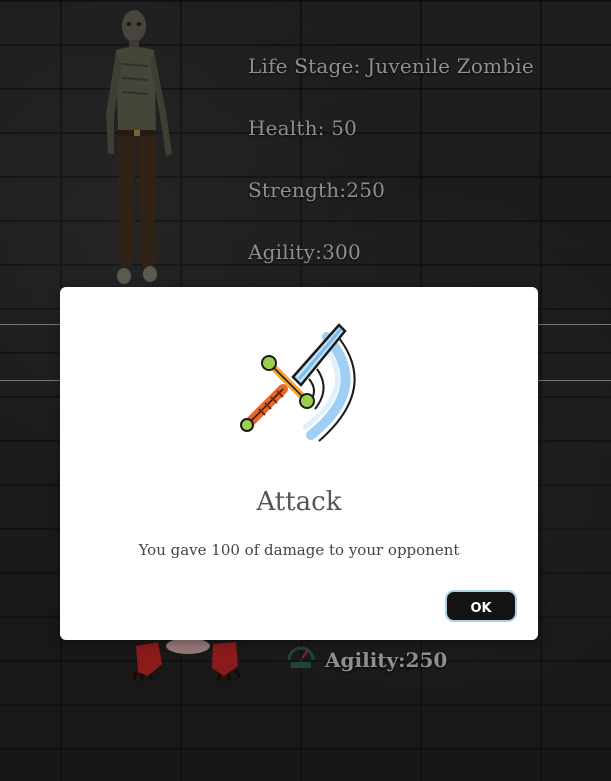  I want to click on dialog-title: Attack, so click(299, 502).